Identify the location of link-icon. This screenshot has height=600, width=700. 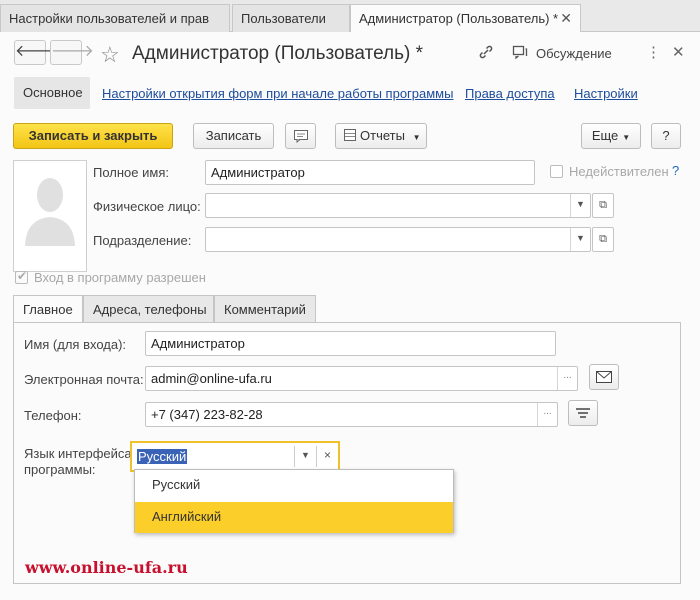
(486, 54).